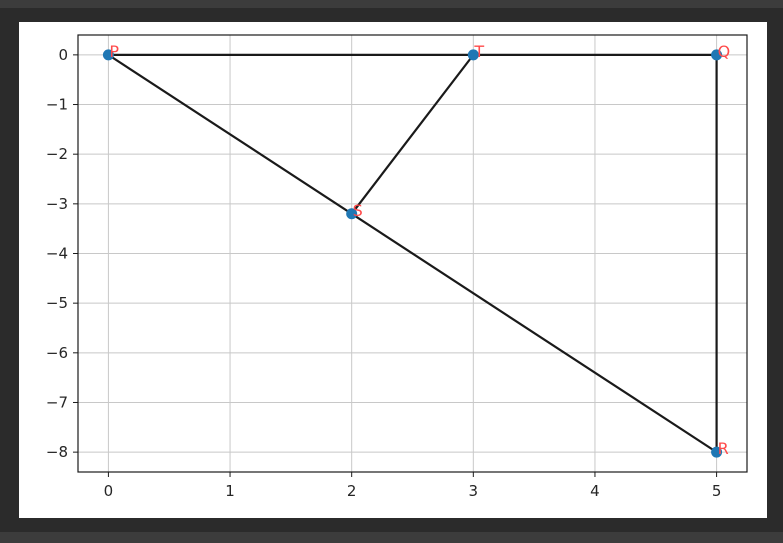 The height and width of the screenshot is (543, 783). Describe the element at coordinates (595, 491) in the screenshot. I see `x-tick-label: 4` at that location.